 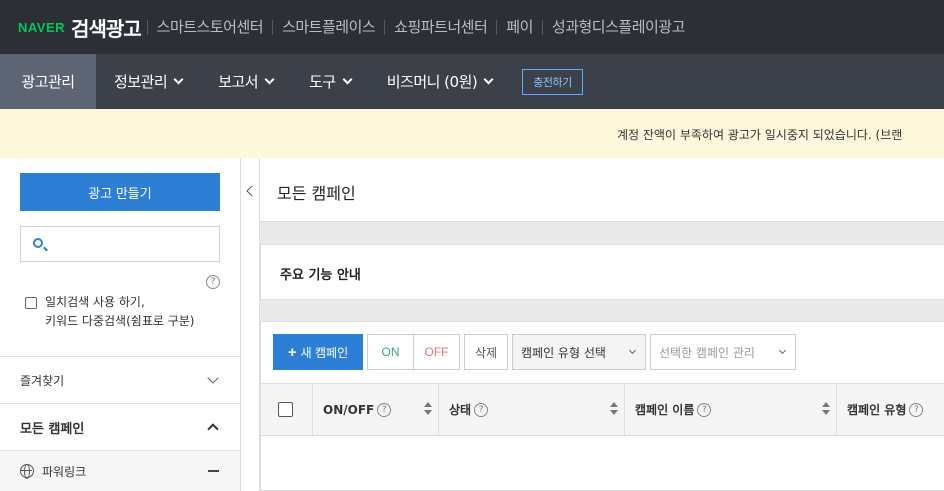 What do you see at coordinates (120, 427) in the screenshot?
I see `all-campaigns-section: 모든 캠페인` at bounding box center [120, 427].